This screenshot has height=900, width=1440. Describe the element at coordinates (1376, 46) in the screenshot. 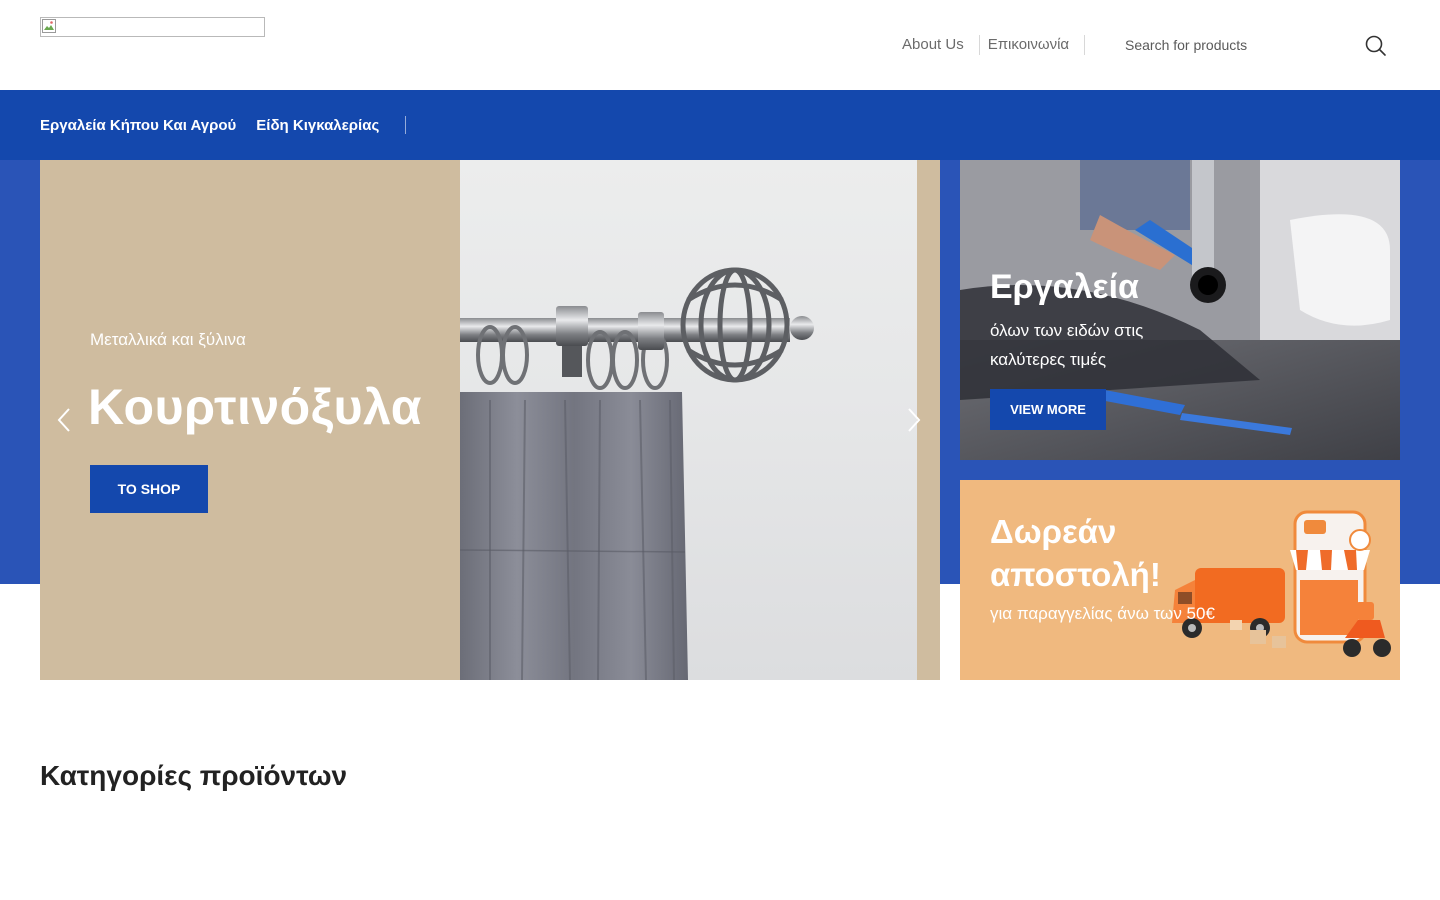

I see `search-icon` at that location.